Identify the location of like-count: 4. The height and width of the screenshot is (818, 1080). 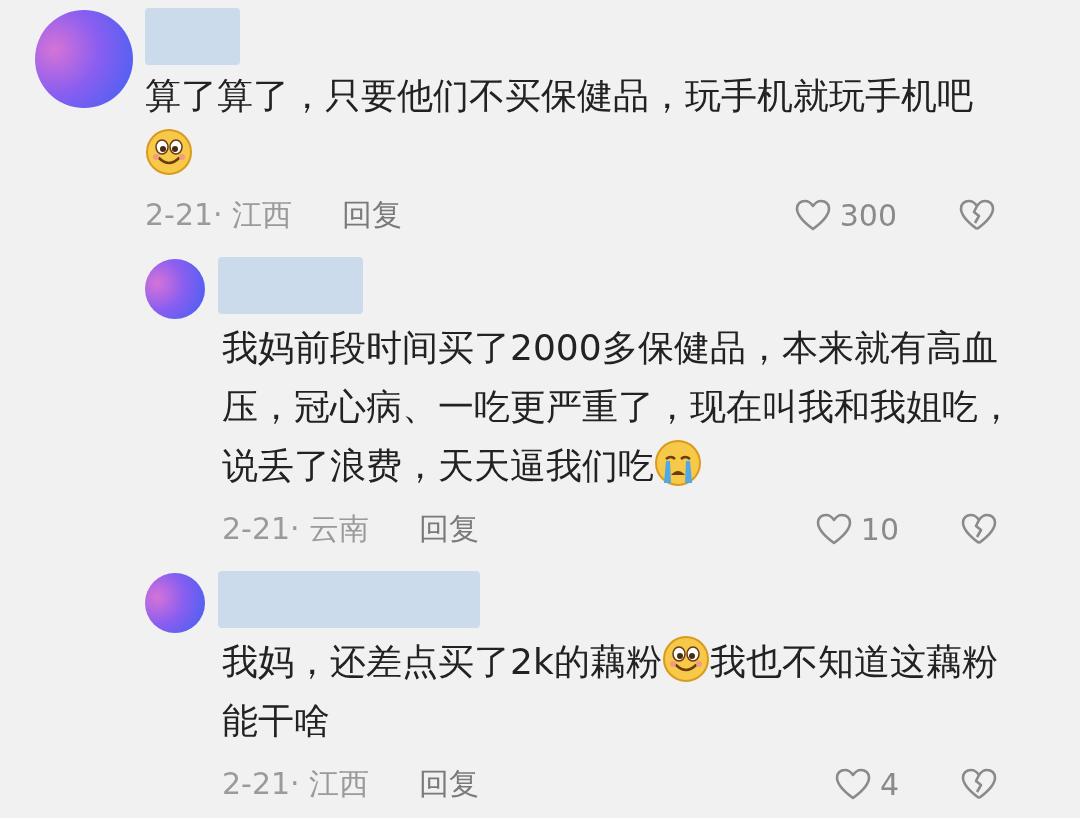
(889, 784).